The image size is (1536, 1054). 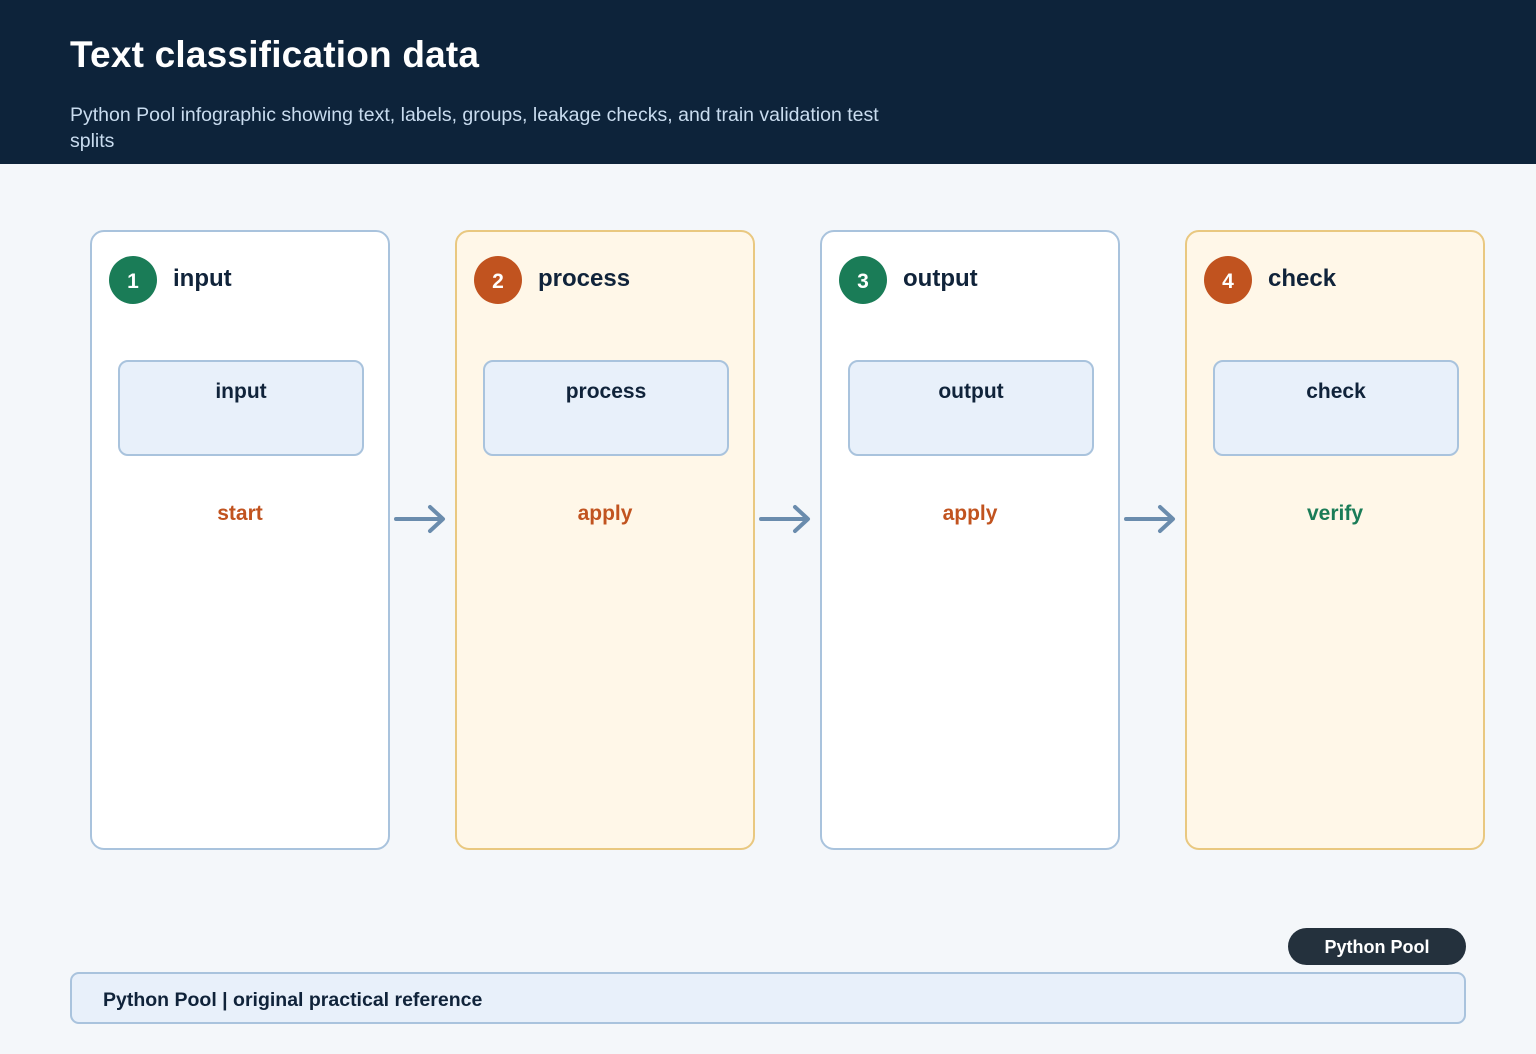 What do you see at coordinates (133, 280) in the screenshot?
I see `step-number-badge: 1` at bounding box center [133, 280].